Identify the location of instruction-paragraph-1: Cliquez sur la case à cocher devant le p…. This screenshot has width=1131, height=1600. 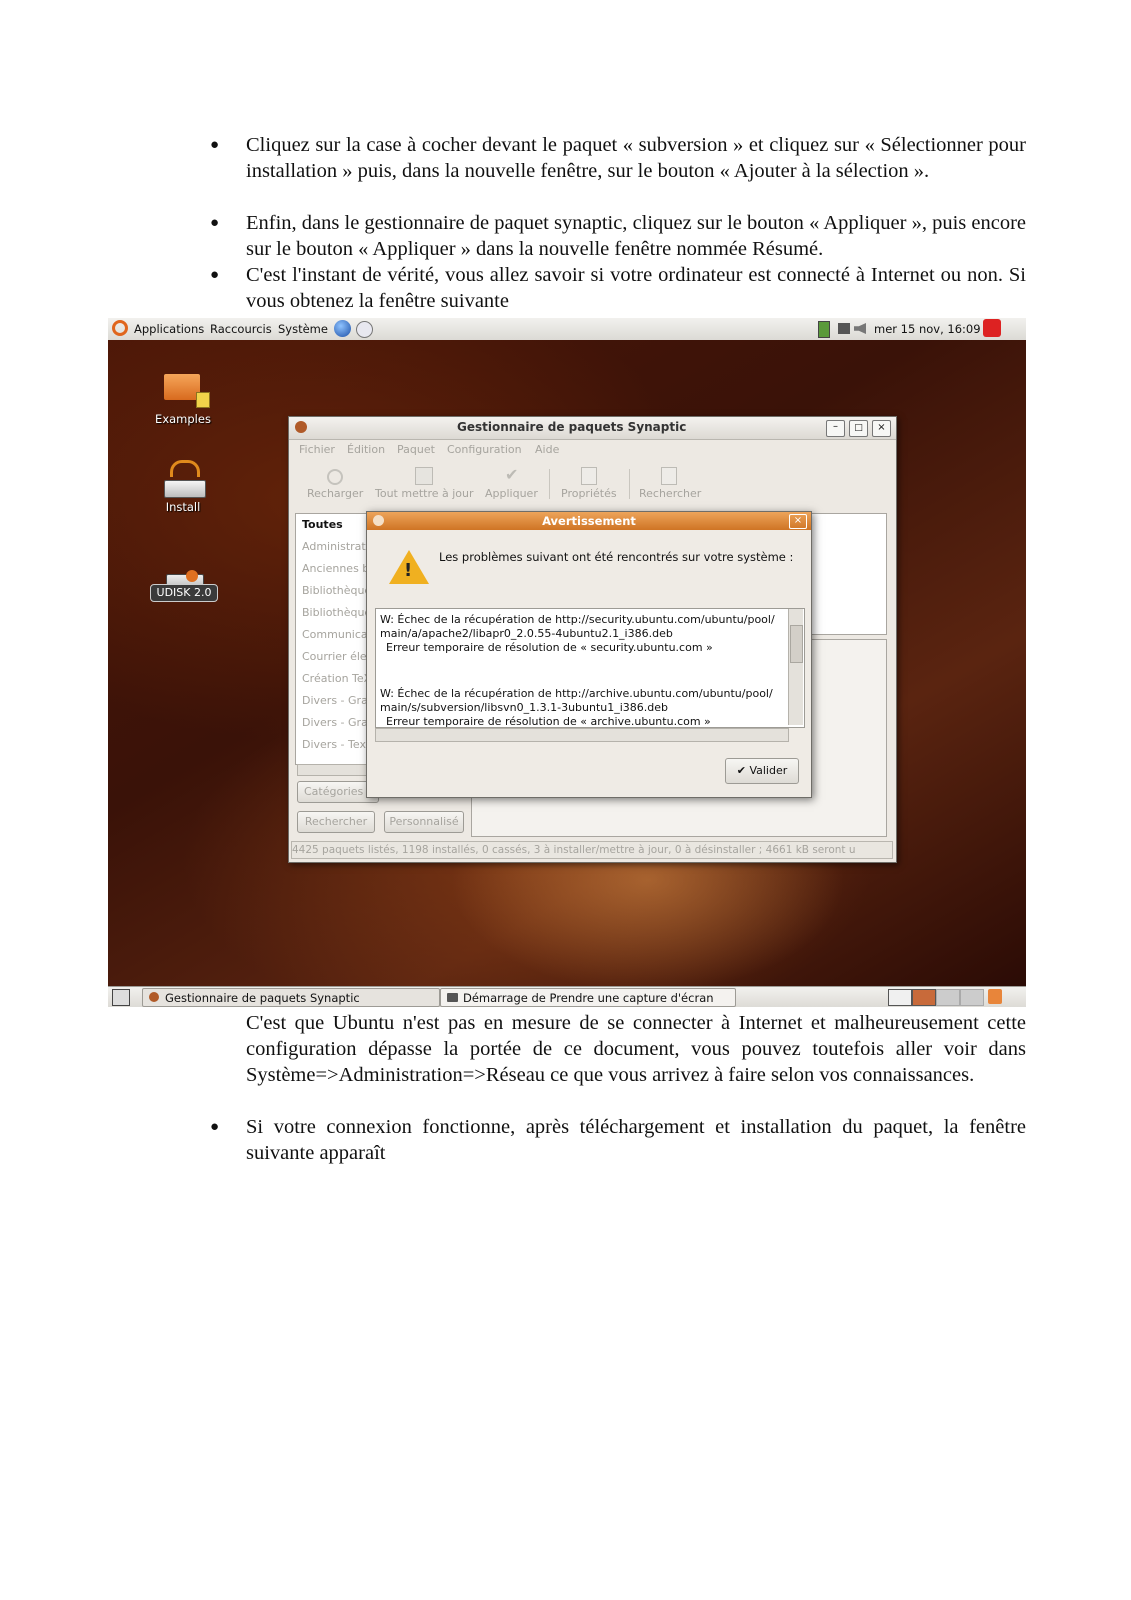
(636, 158).